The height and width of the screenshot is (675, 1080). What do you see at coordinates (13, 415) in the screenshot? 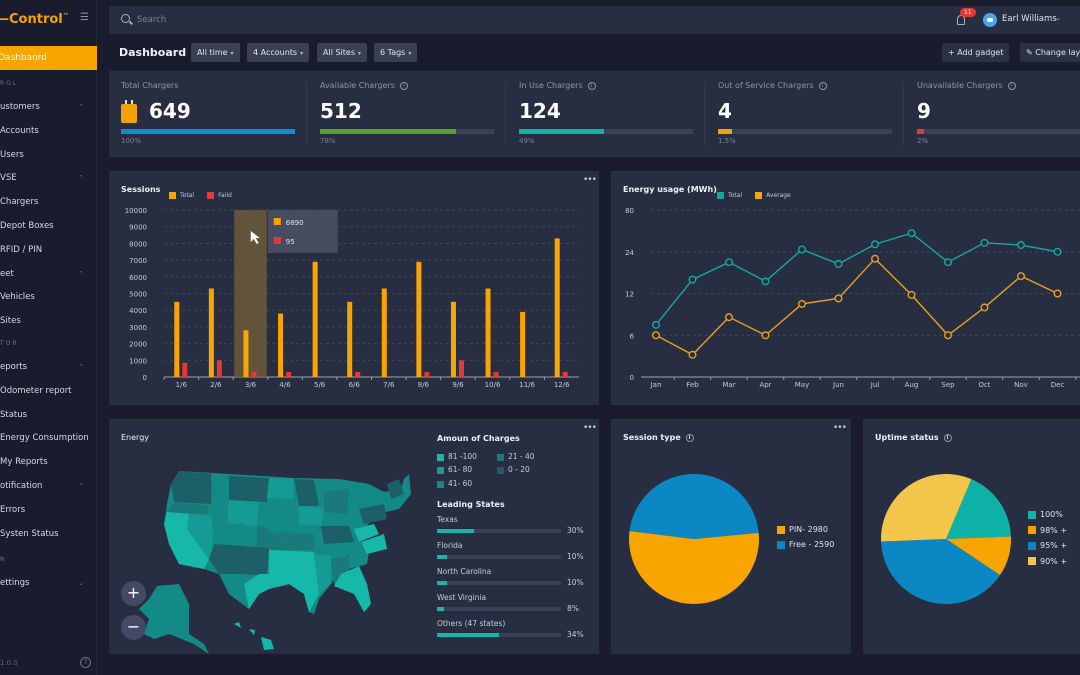
I see `sidebar-item: Status` at bounding box center [13, 415].